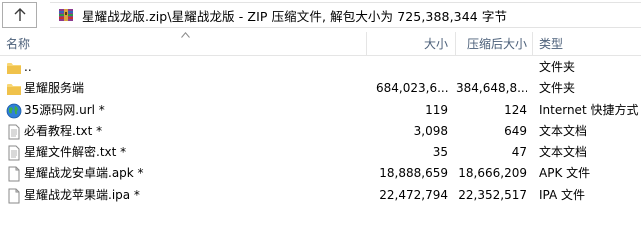 The height and width of the screenshot is (242, 641). I want to click on file-packed-size: 47, so click(519, 152).